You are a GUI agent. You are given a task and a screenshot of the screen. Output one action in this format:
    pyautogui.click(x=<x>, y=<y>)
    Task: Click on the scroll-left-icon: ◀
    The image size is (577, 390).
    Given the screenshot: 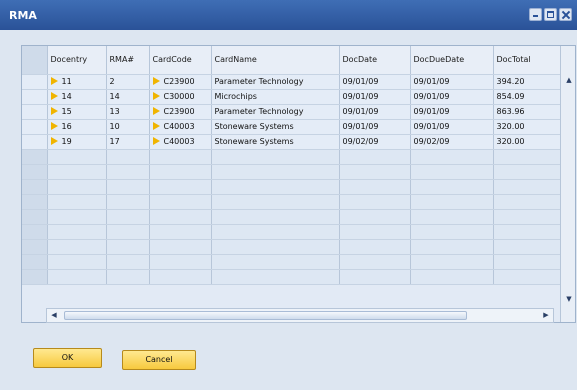 What is the action you would take?
    pyautogui.click(x=54, y=315)
    